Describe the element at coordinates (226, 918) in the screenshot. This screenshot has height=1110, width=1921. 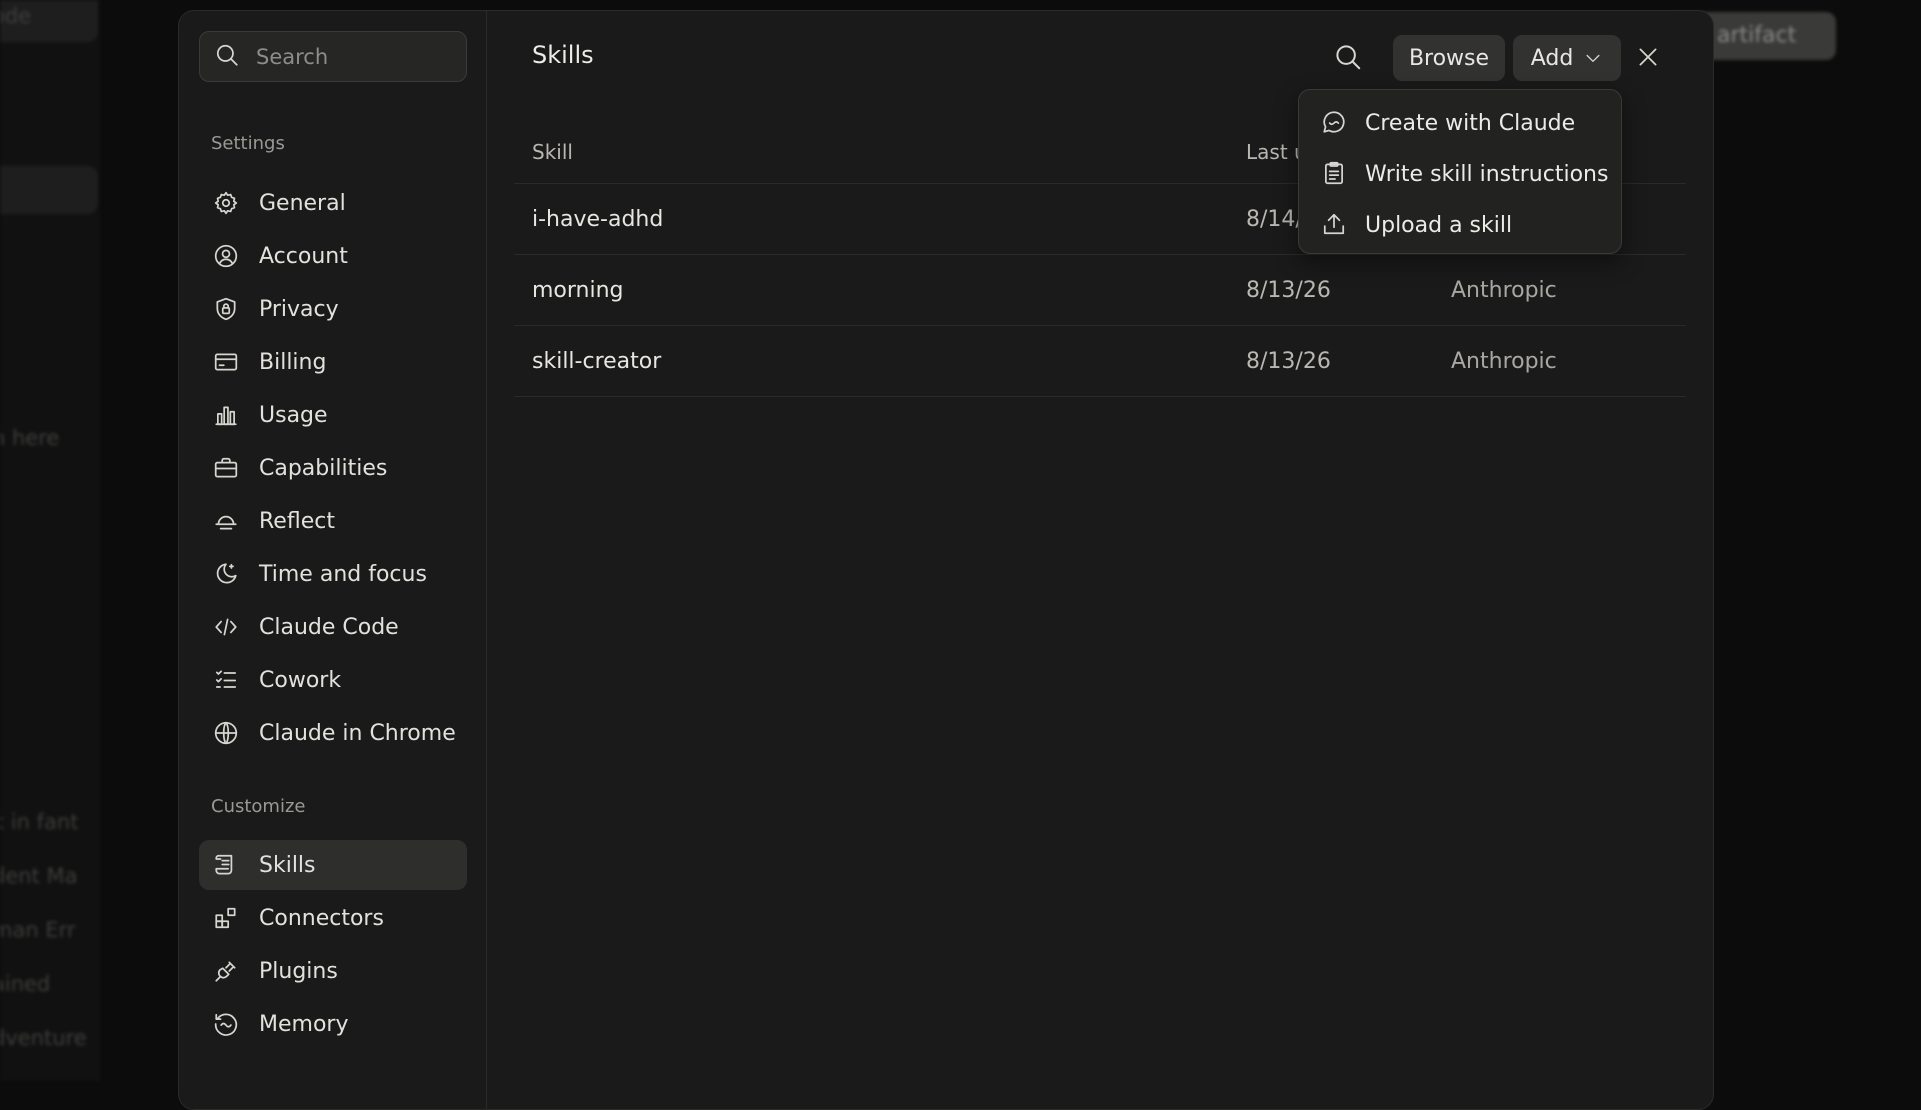
I see `blocks-icon` at that location.